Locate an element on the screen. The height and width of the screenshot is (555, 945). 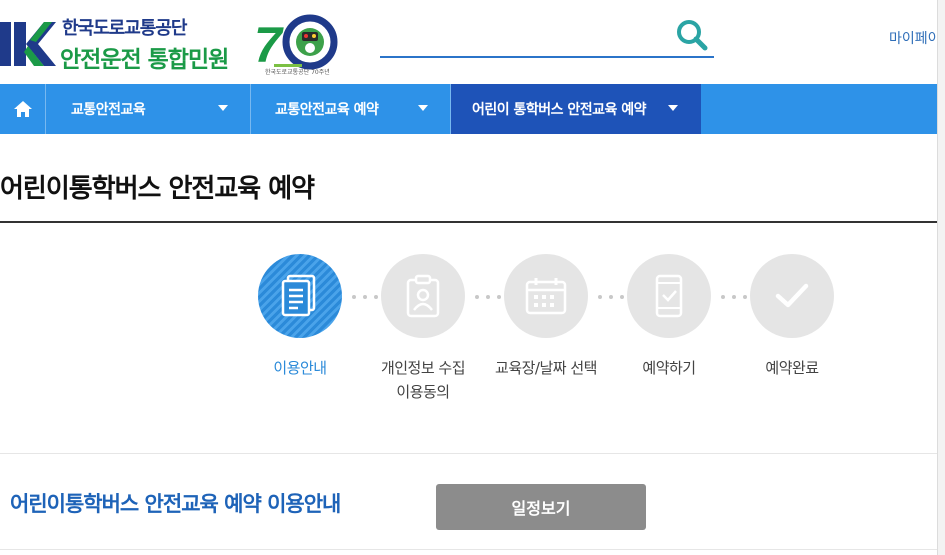
checkmark-icon is located at coordinates (792, 295).